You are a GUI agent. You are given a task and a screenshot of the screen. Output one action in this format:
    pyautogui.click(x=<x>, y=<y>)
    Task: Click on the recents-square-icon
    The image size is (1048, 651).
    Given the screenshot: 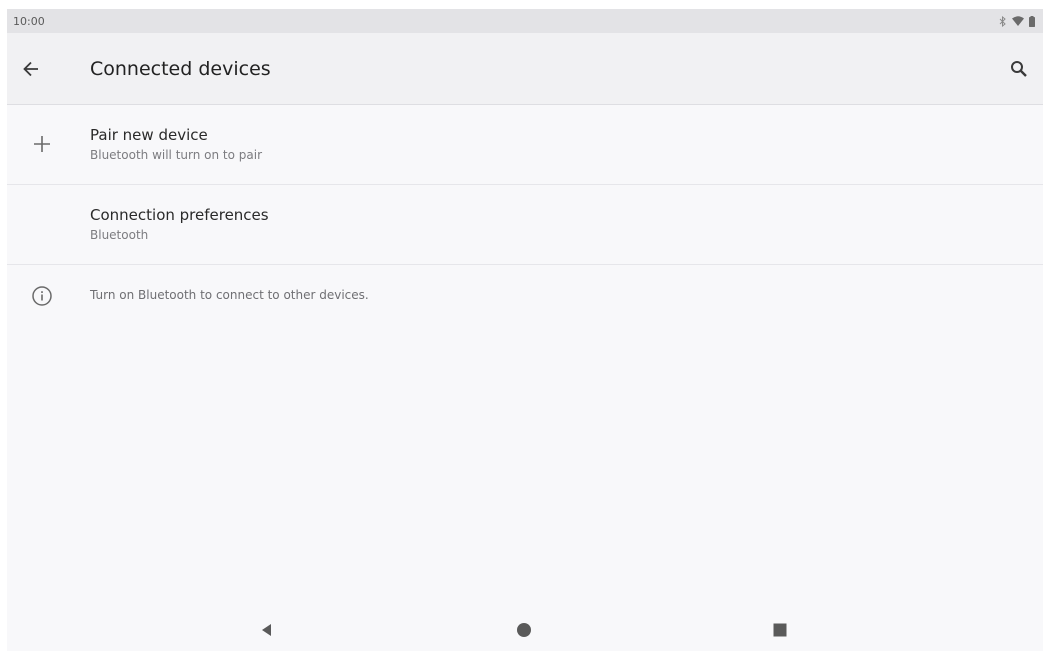 What is the action you would take?
    pyautogui.click(x=780, y=630)
    